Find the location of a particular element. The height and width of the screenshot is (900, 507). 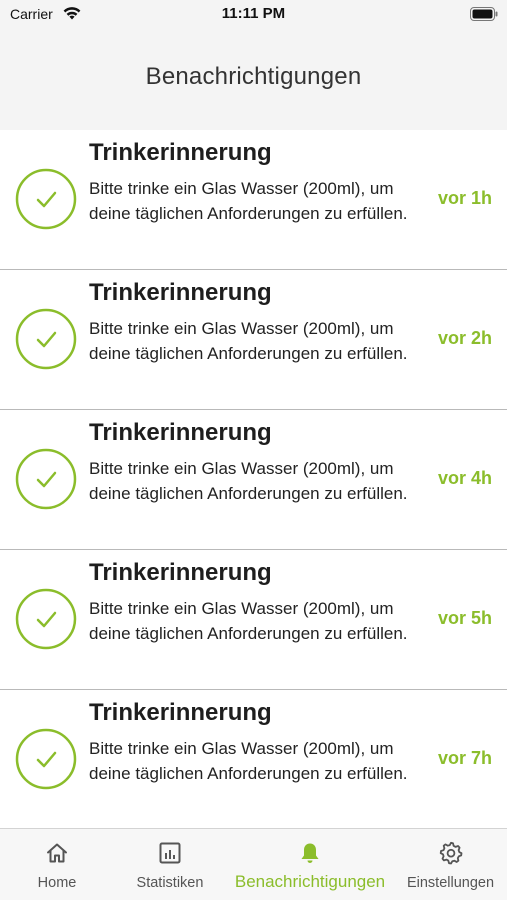

notification-time: vor 5h is located at coordinates (464, 618).